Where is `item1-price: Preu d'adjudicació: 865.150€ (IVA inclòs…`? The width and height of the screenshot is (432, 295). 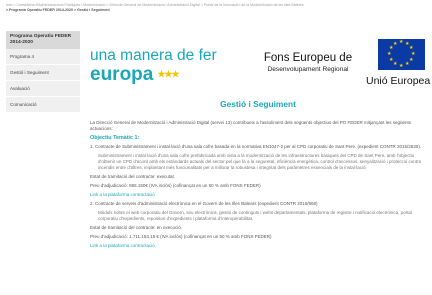
item1-price: Preu d'adjudicació: 865.150€ (IVA inclòs… is located at coordinates (175, 185).